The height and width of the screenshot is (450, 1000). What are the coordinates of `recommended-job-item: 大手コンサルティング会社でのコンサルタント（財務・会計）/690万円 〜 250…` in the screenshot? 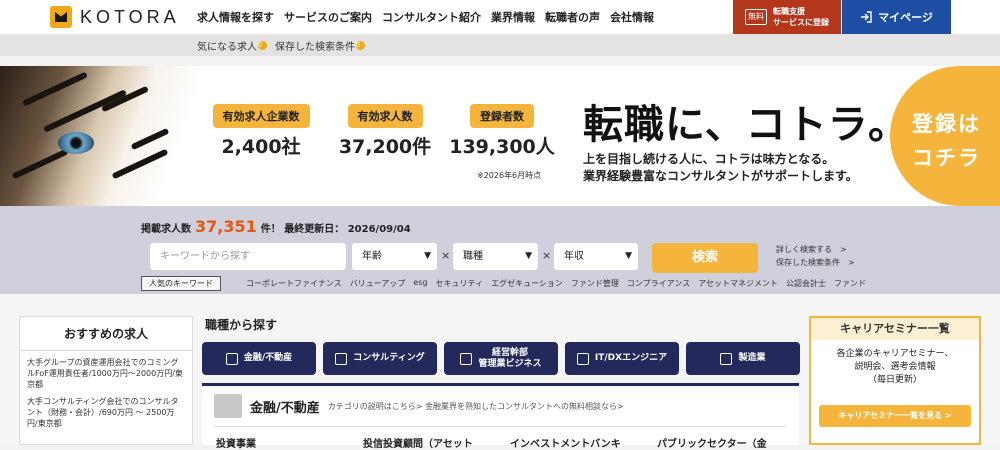 It's located at (106, 409).